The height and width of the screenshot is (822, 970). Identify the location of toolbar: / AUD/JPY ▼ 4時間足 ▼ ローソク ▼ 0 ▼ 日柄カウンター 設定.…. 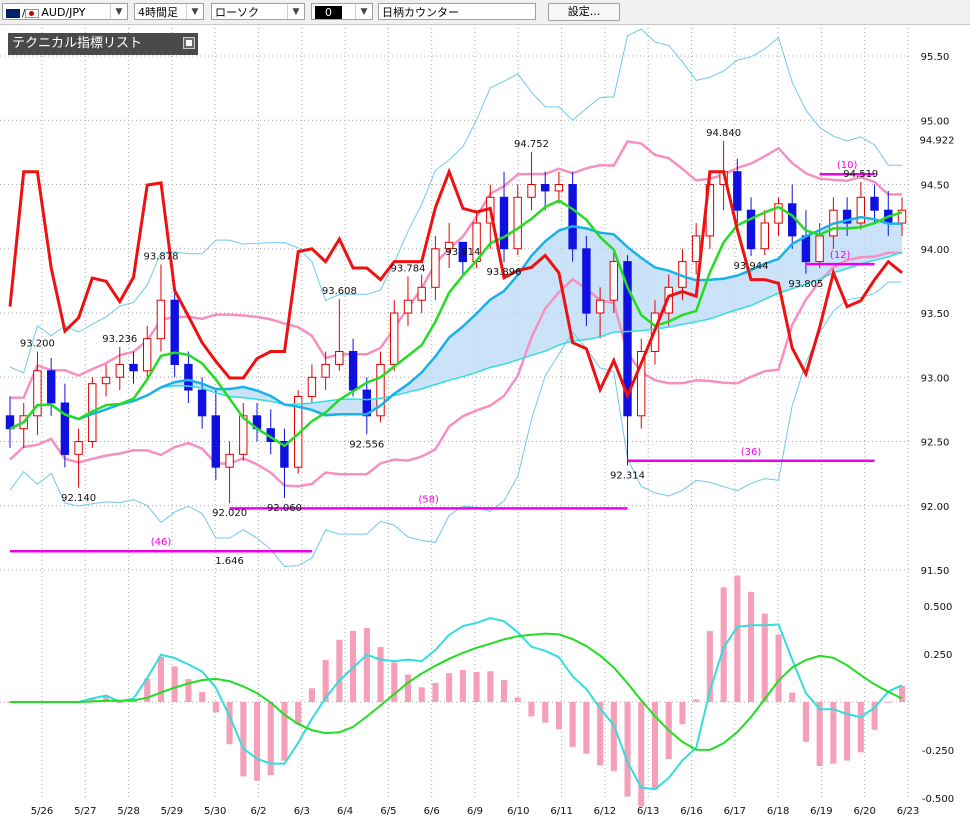
(485, 12).